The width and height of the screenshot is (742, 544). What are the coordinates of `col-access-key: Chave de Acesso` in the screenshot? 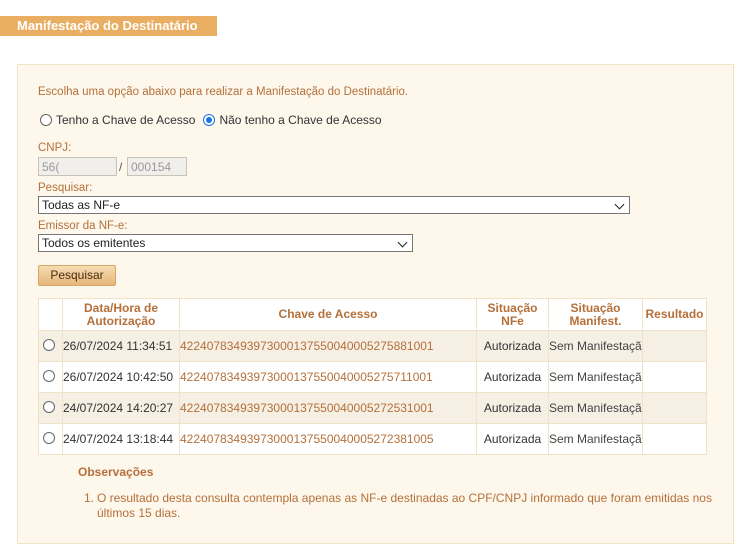 It's located at (328, 314).